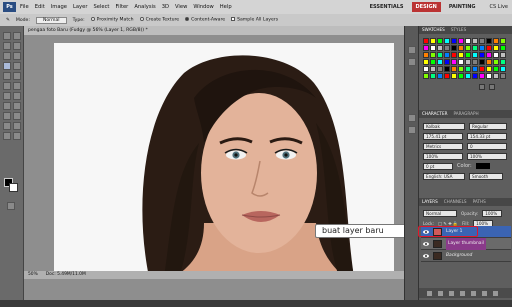 This screenshot has height=307, width=512. I want to click on link-layers-icon, so click(429, 293).